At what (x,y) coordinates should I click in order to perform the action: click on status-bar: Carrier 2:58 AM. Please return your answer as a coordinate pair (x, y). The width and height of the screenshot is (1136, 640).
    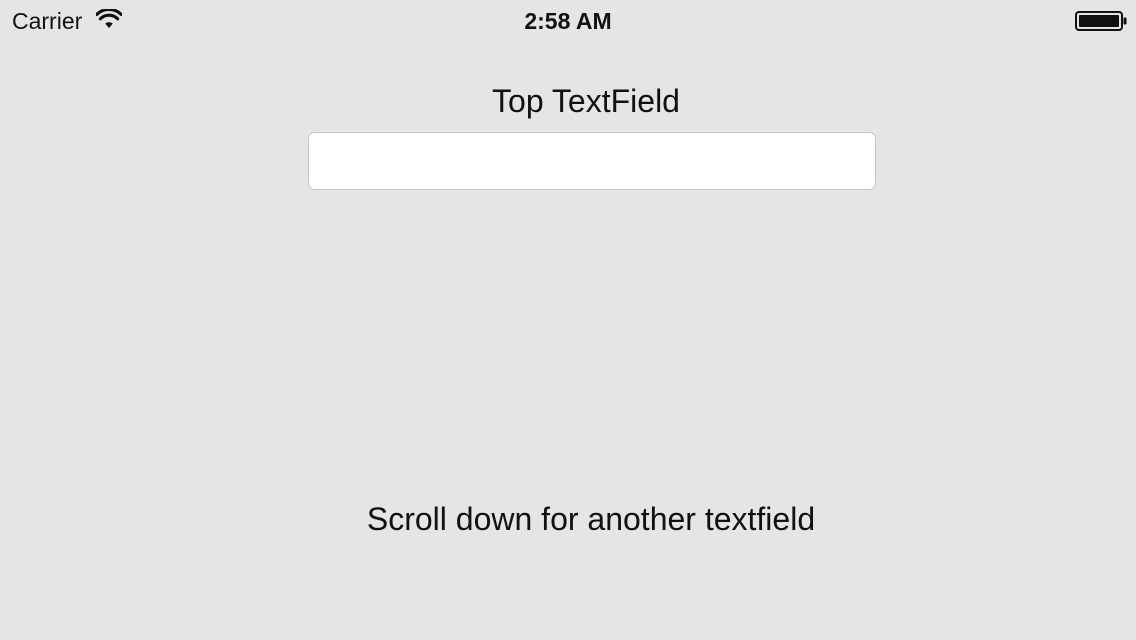
    Looking at the image, I should click on (568, 20).